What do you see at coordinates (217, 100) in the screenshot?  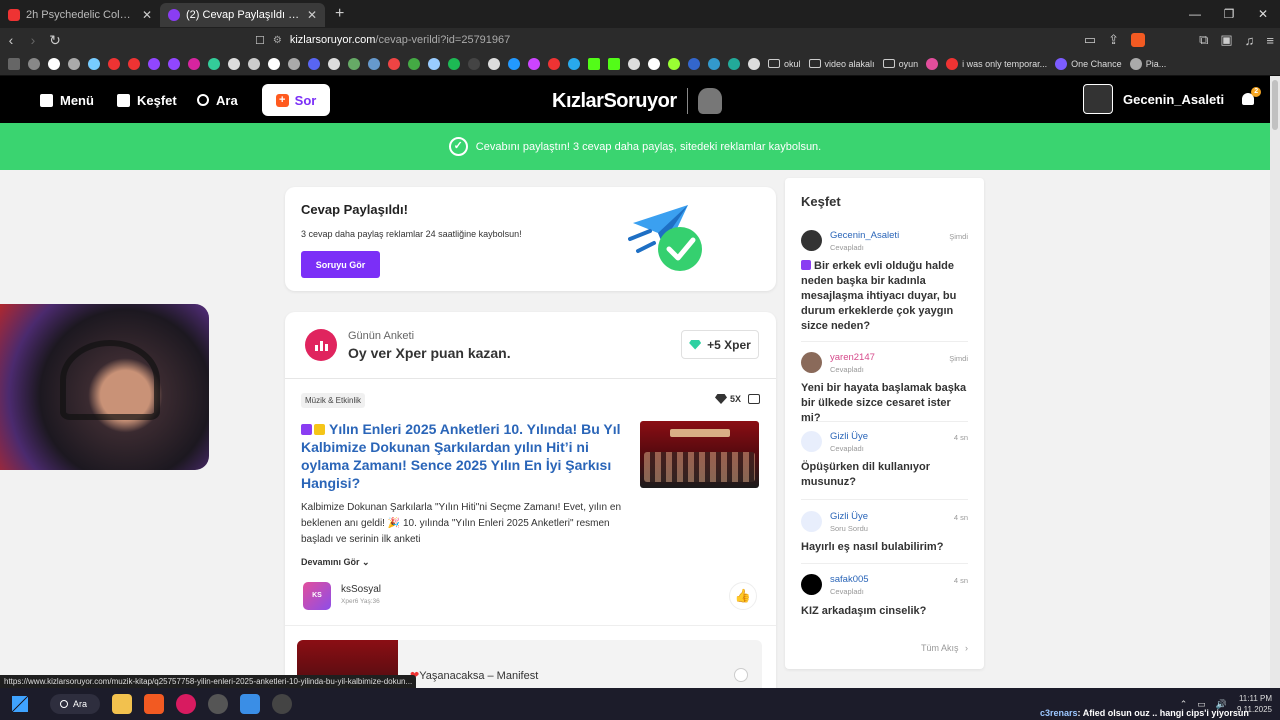 I see `search-button: Ara` at bounding box center [217, 100].